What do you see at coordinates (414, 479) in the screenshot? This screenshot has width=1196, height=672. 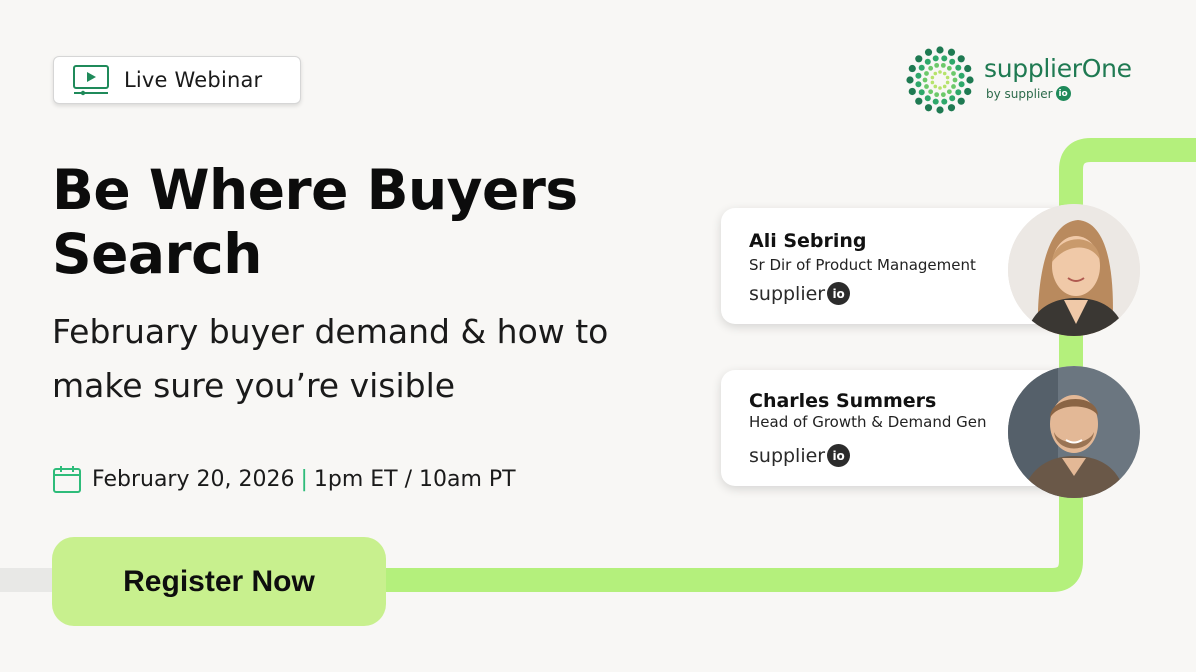 I see `event-time: 1pm ET / 10am PT` at bounding box center [414, 479].